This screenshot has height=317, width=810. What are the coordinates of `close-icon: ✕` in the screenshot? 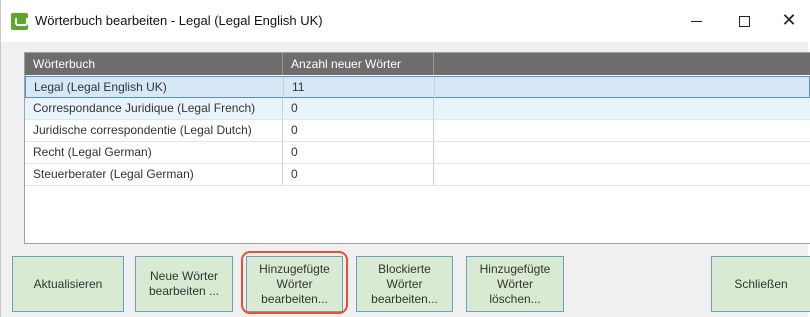 It's located at (789, 20).